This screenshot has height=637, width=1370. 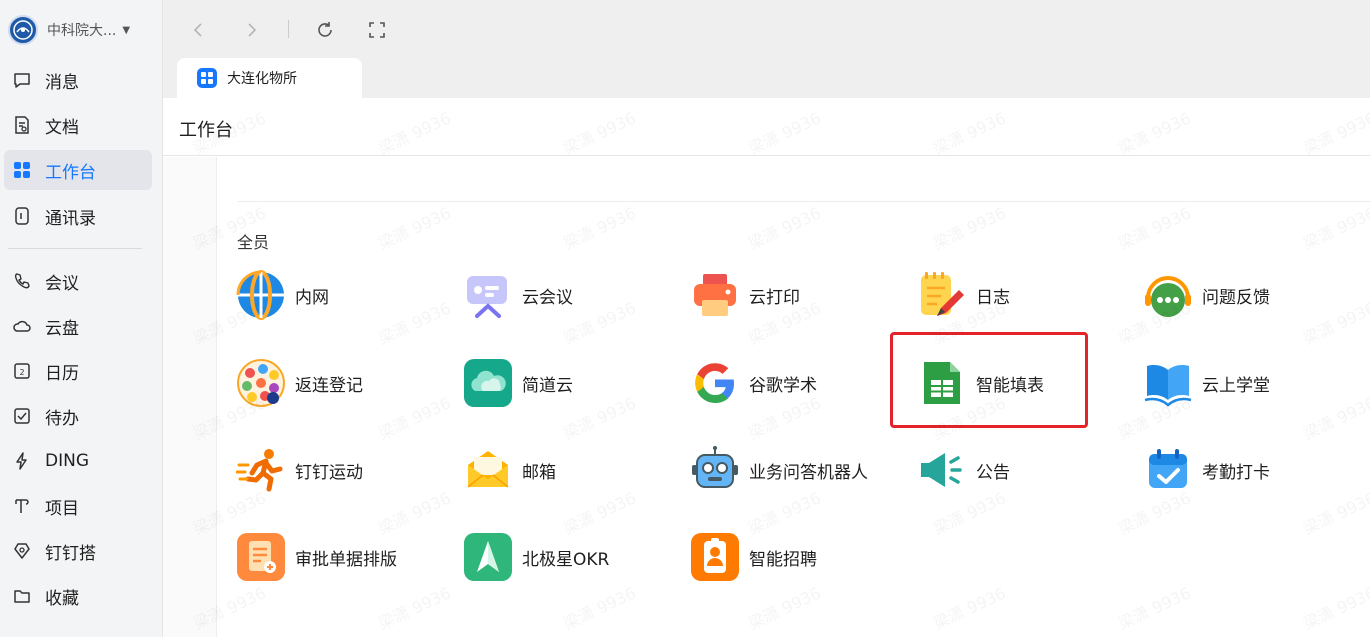 What do you see at coordinates (207, 78) in the screenshot?
I see `workbench-app-icon` at bounding box center [207, 78].